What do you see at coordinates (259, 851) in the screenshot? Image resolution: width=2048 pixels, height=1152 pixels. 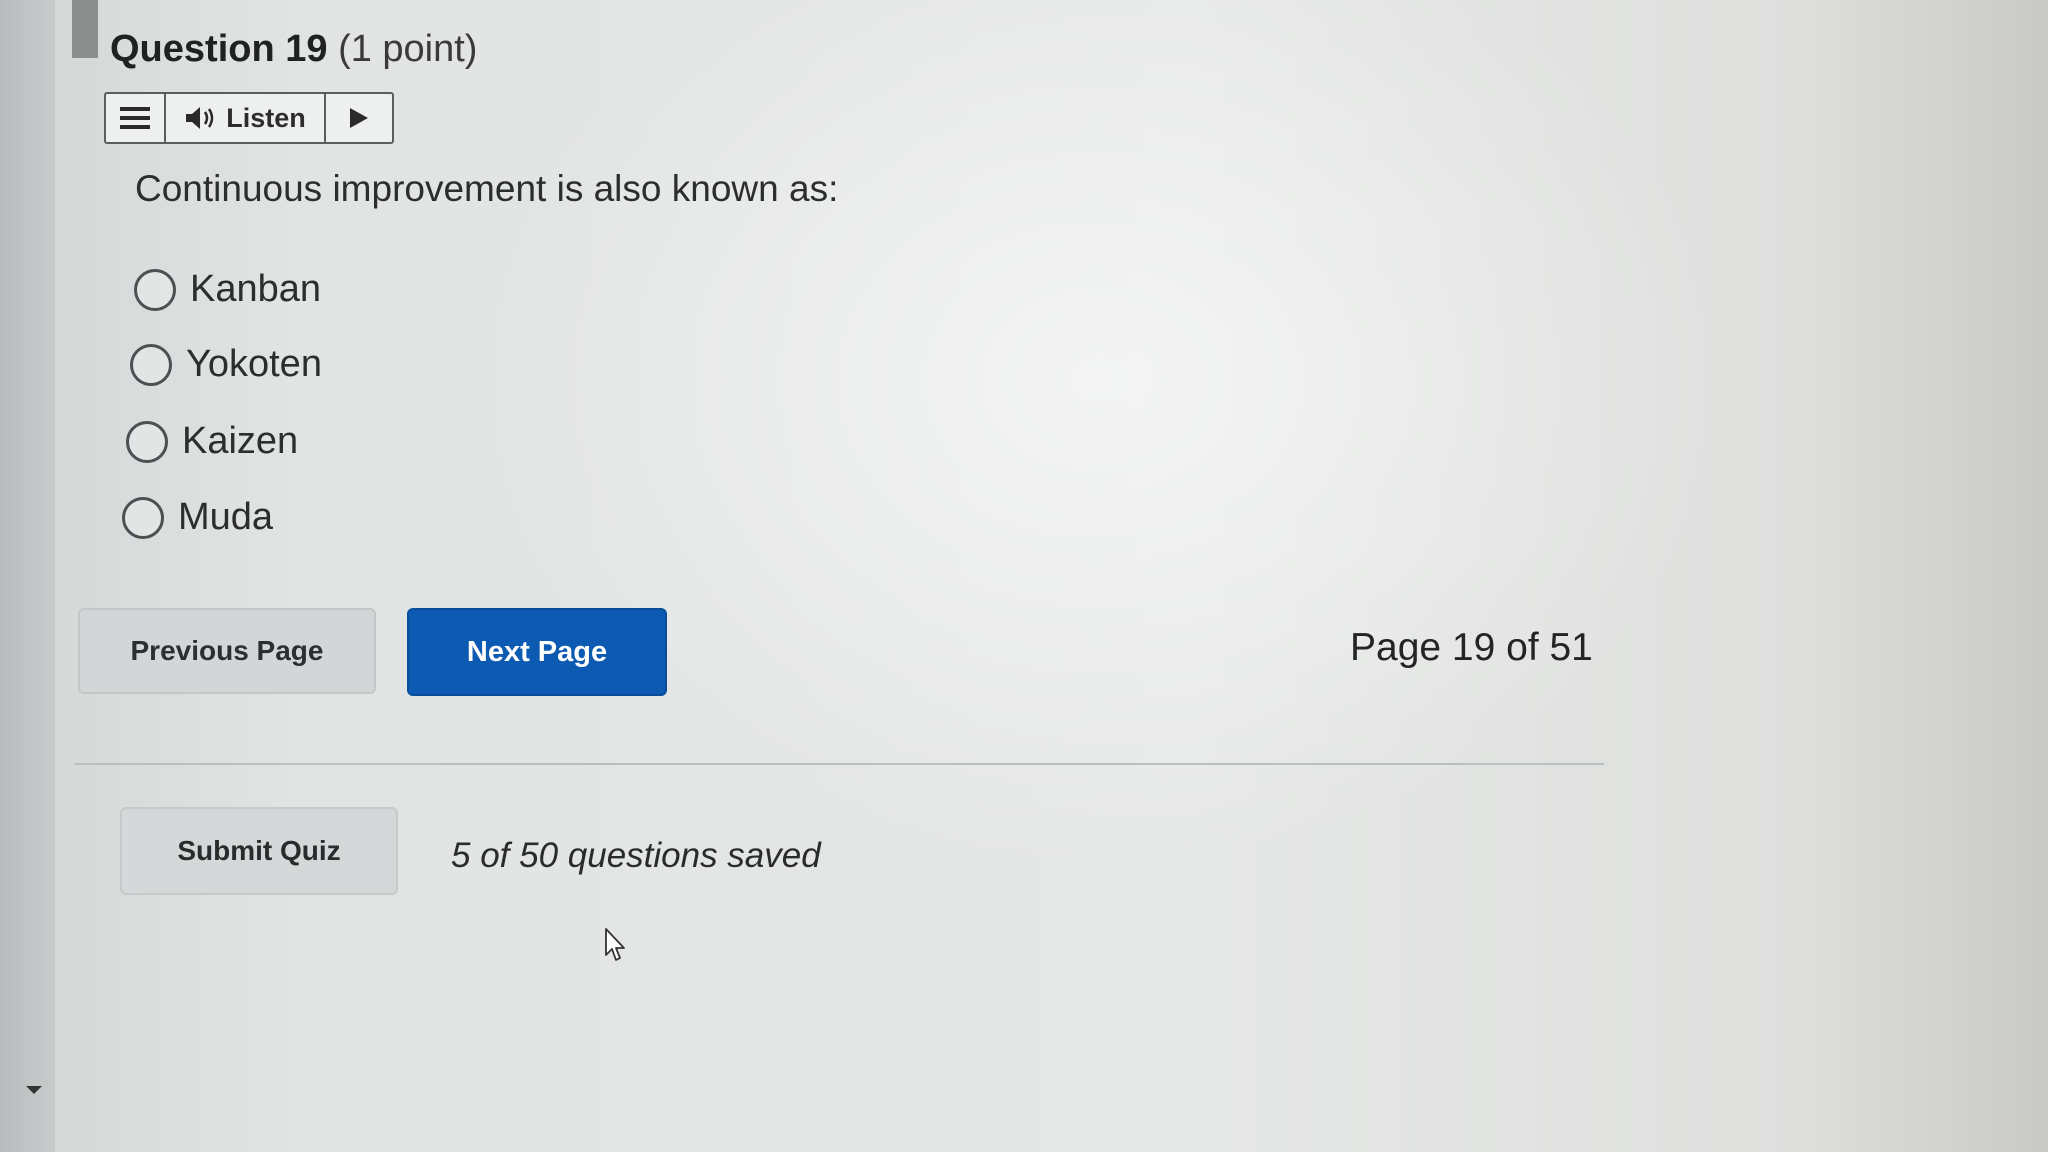 I see `submit-quiz-button: Submit Quiz` at bounding box center [259, 851].